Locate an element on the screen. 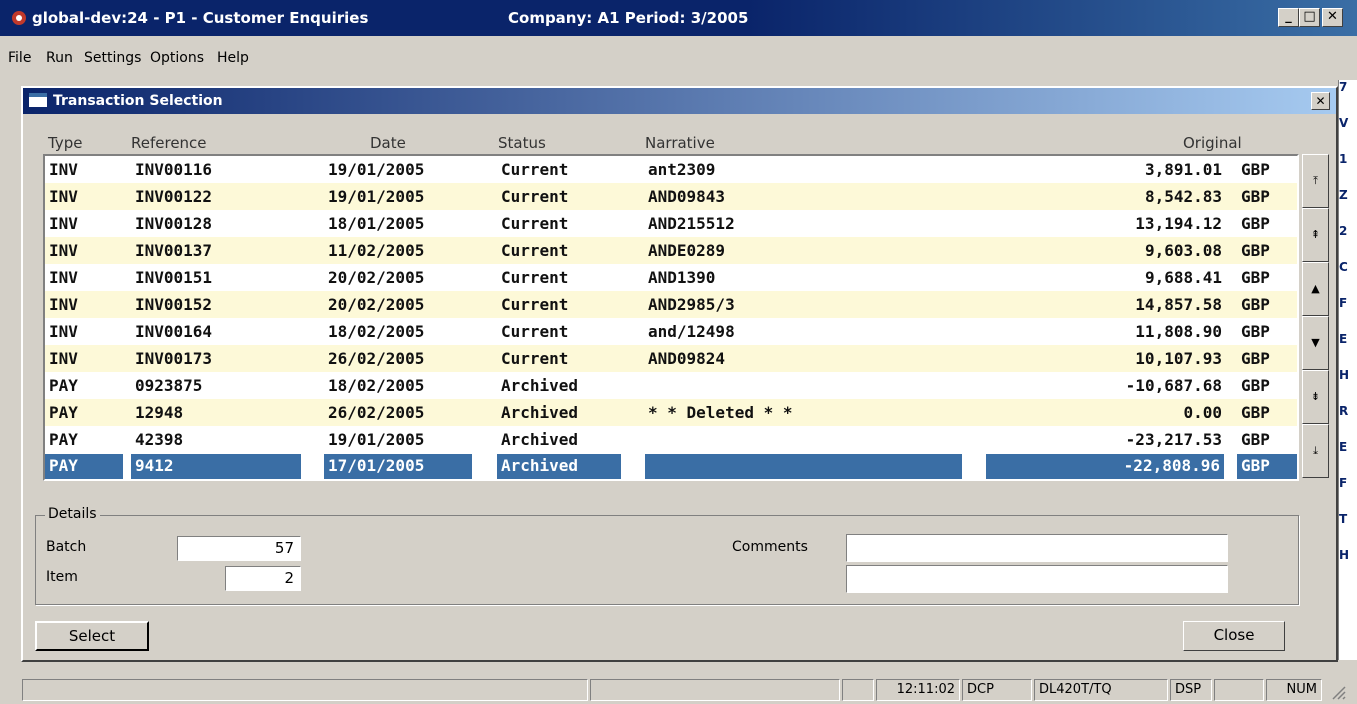 Image resolution: width=1357 pixels, height=704 pixels. status-dcp: DCP is located at coordinates (997, 690).